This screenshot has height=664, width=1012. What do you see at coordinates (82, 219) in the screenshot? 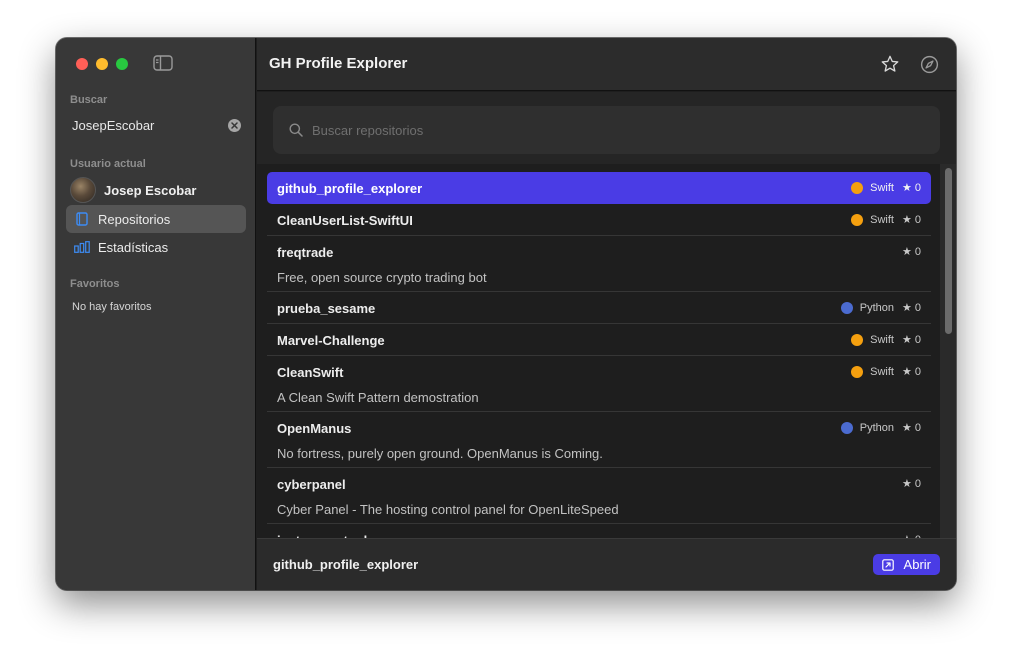
I see `book-icon` at bounding box center [82, 219].